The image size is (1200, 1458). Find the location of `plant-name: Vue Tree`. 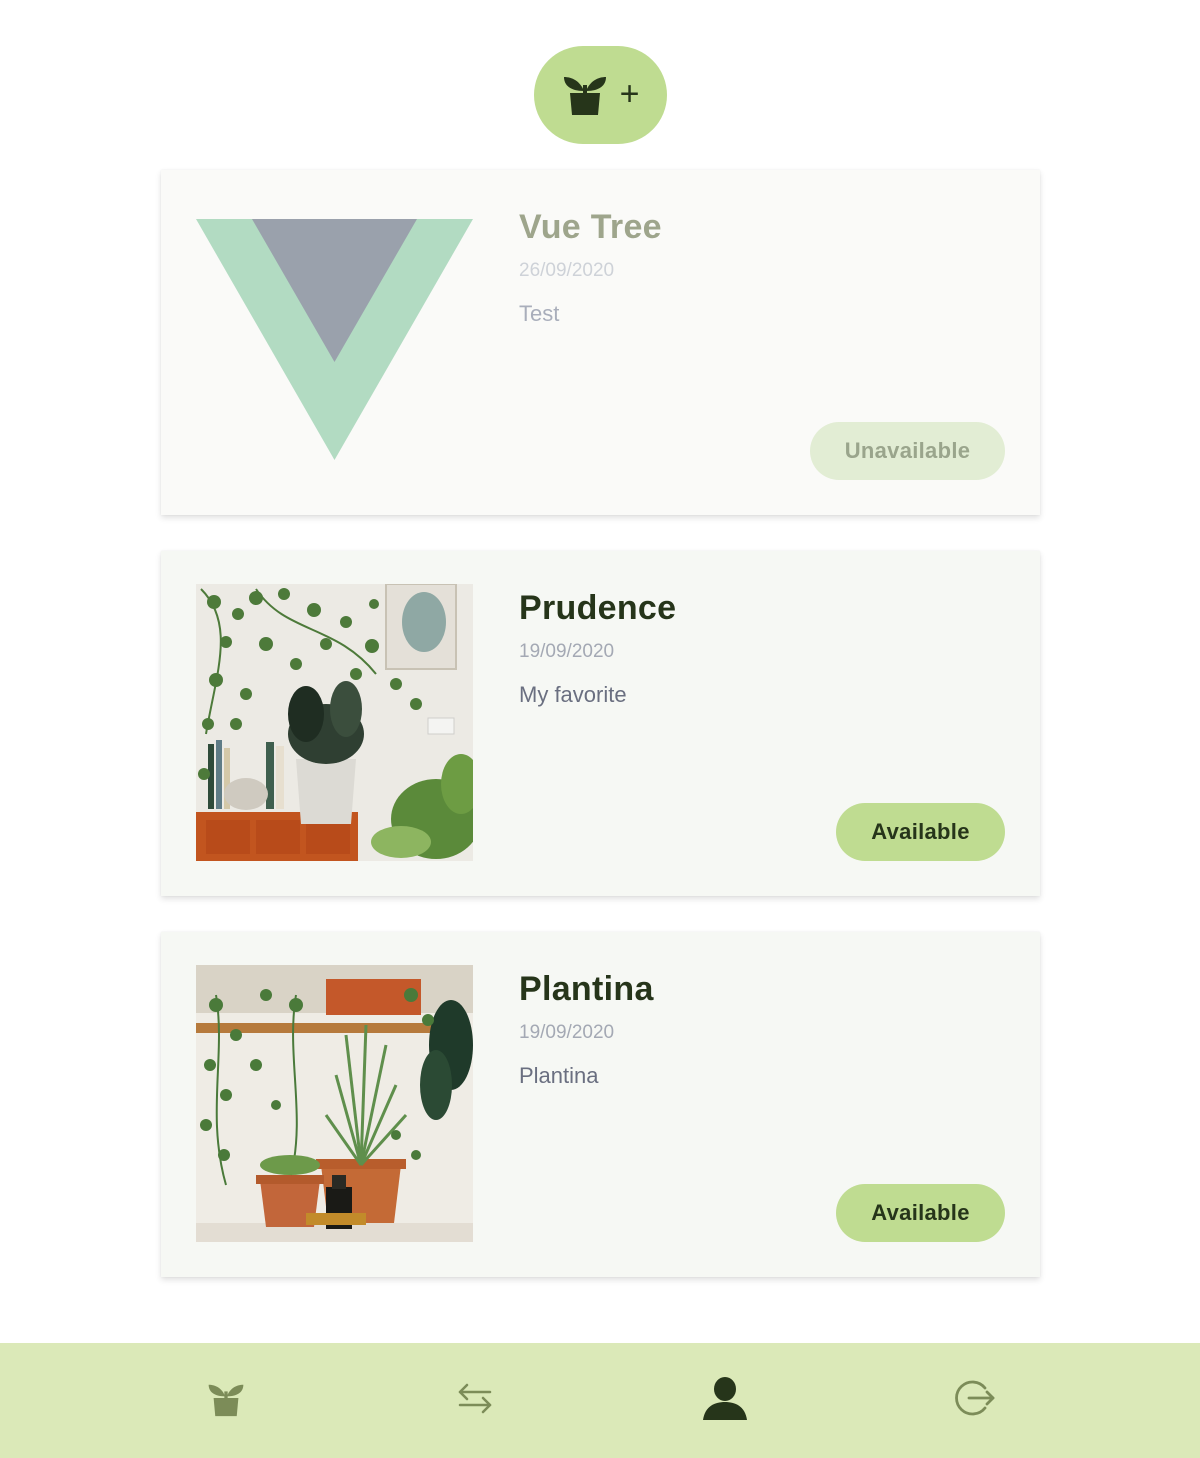

plant-name: Vue Tree is located at coordinates (590, 227).